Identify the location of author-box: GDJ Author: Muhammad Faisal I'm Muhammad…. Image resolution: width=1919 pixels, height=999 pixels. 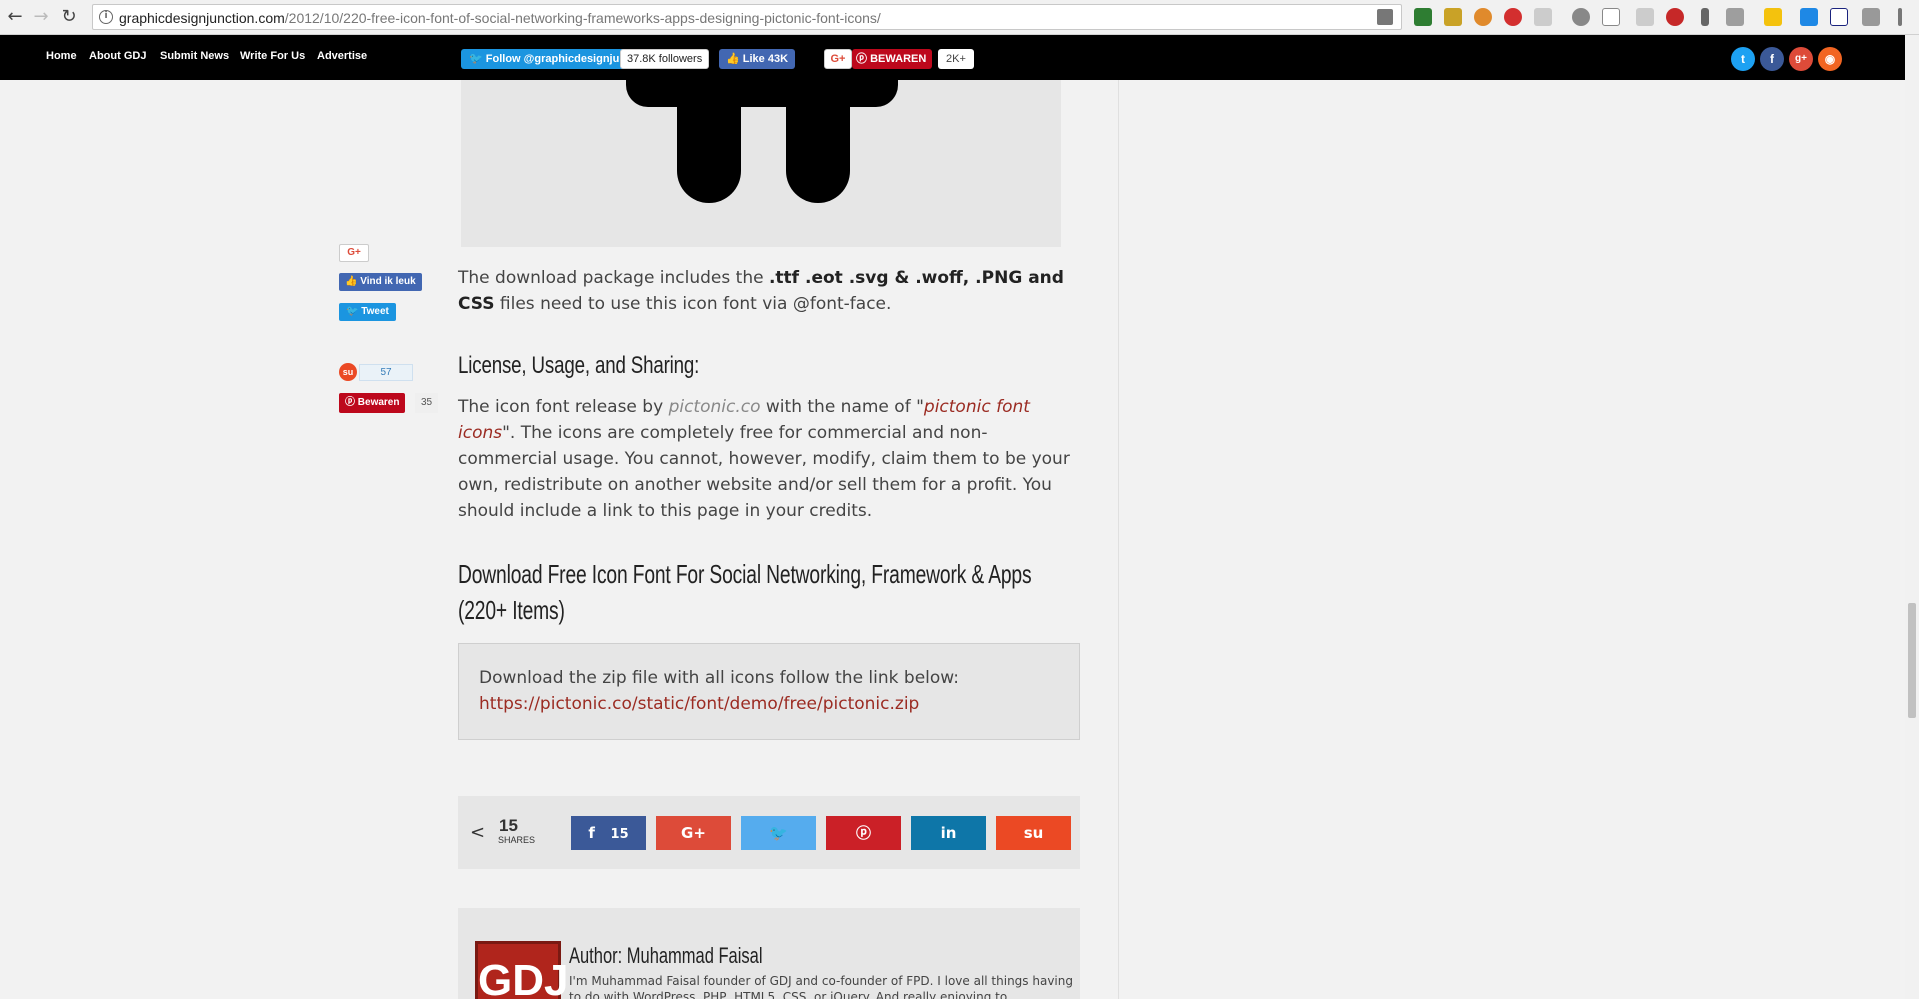
(769, 953).